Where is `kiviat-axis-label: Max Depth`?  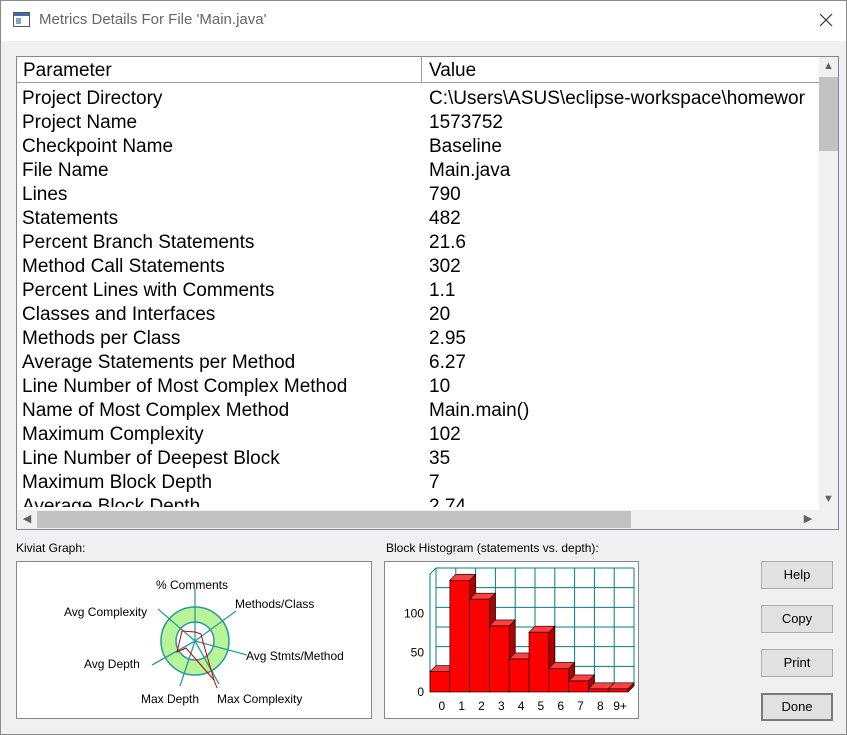
kiviat-axis-label: Max Depth is located at coordinates (170, 699).